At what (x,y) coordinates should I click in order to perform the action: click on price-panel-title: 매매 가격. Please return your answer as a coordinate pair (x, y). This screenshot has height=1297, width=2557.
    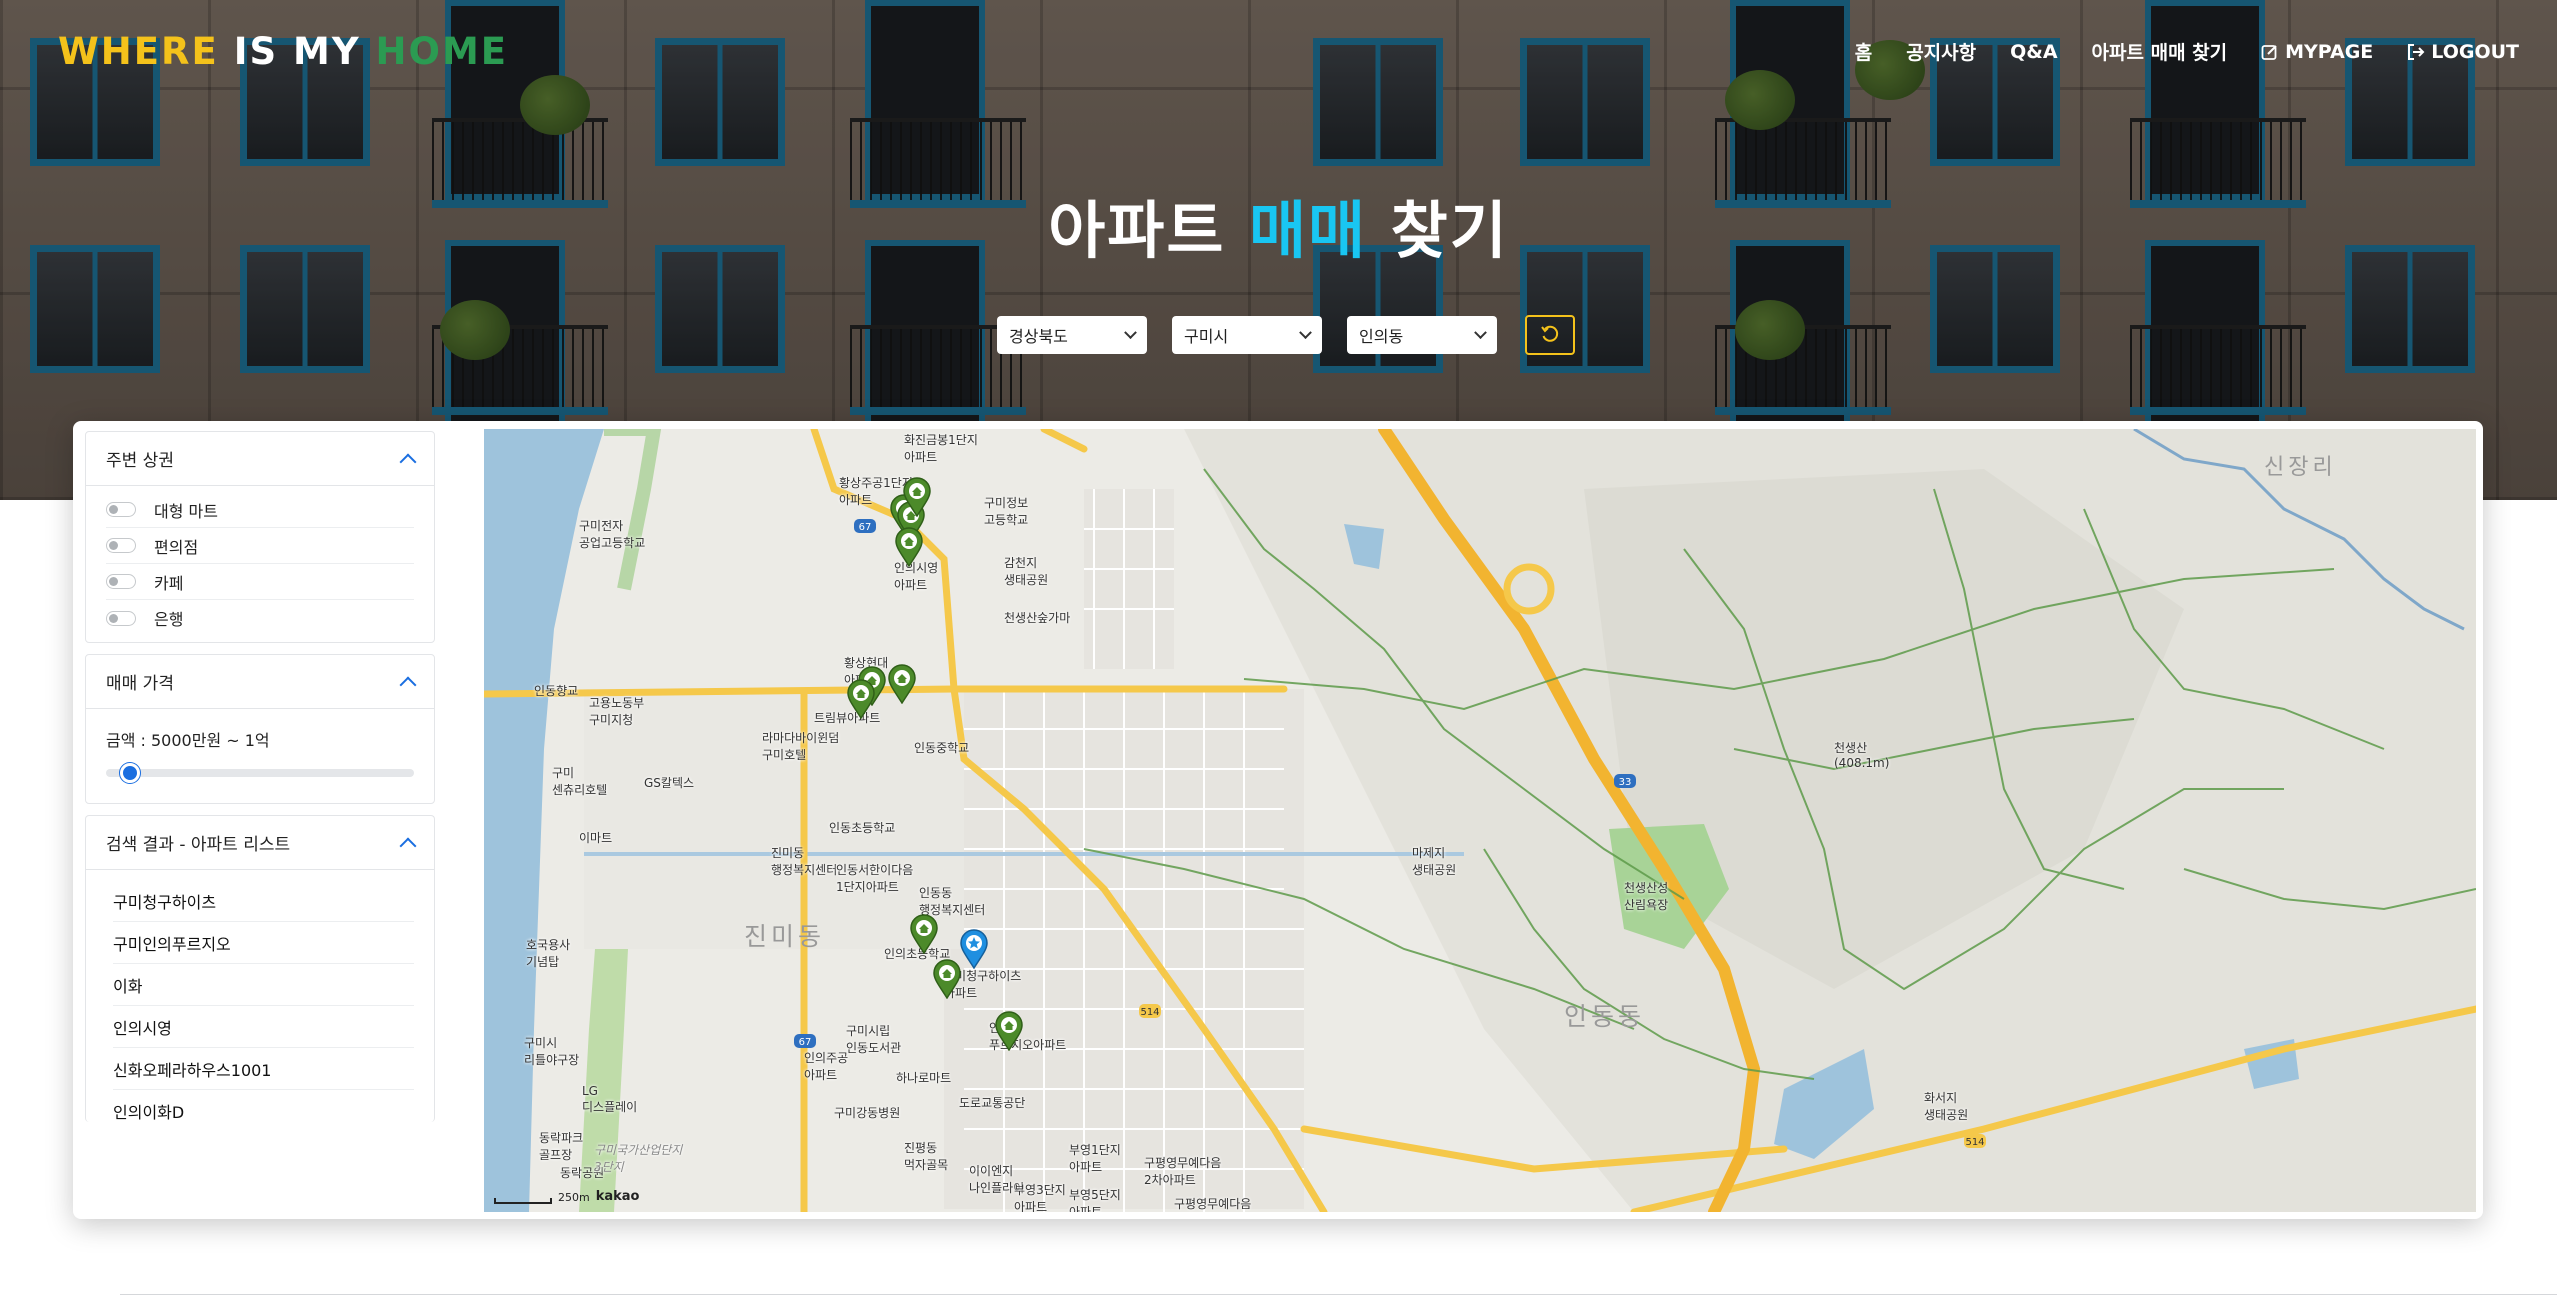
    Looking at the image, I should click on (140, 684).